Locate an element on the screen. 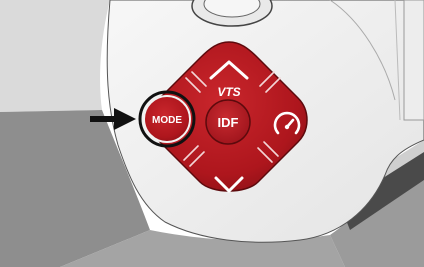 The height and width of the screenshot is (267, 424). side-panel is located at coordinates (413, 60).